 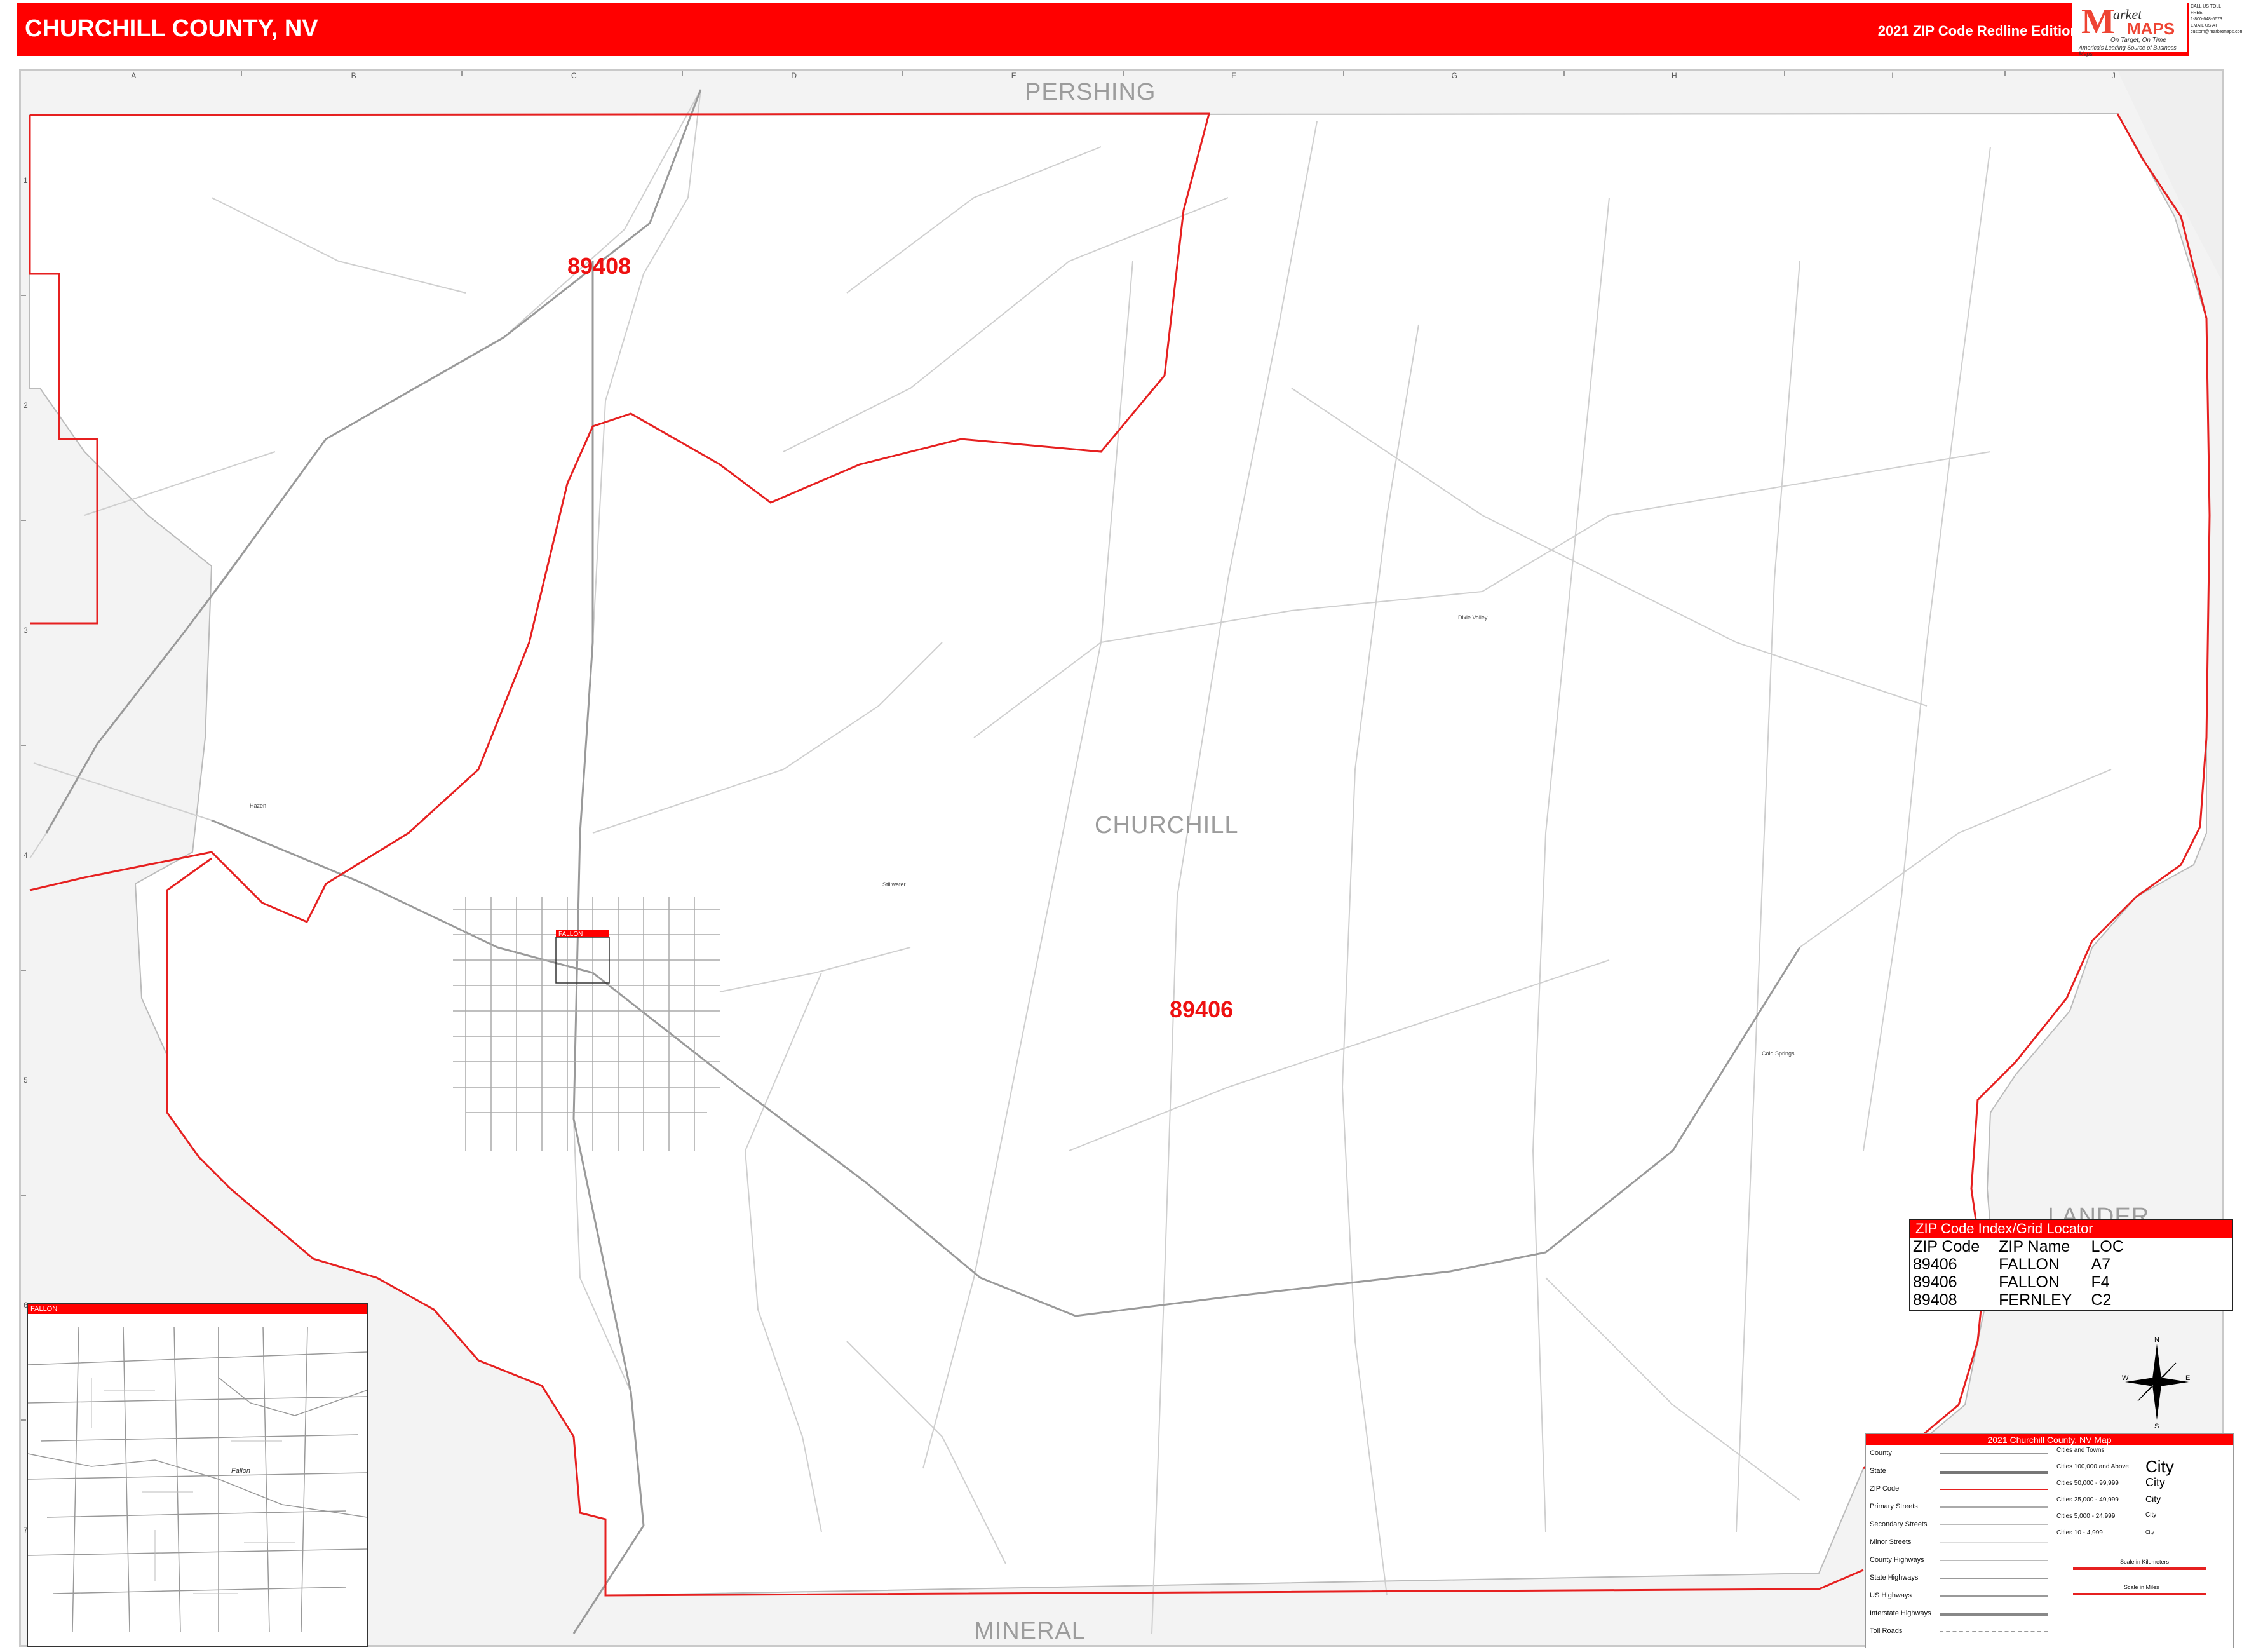 I want to click on legend-item-minor: Minor Streets, so click(x=1891, y=1542).